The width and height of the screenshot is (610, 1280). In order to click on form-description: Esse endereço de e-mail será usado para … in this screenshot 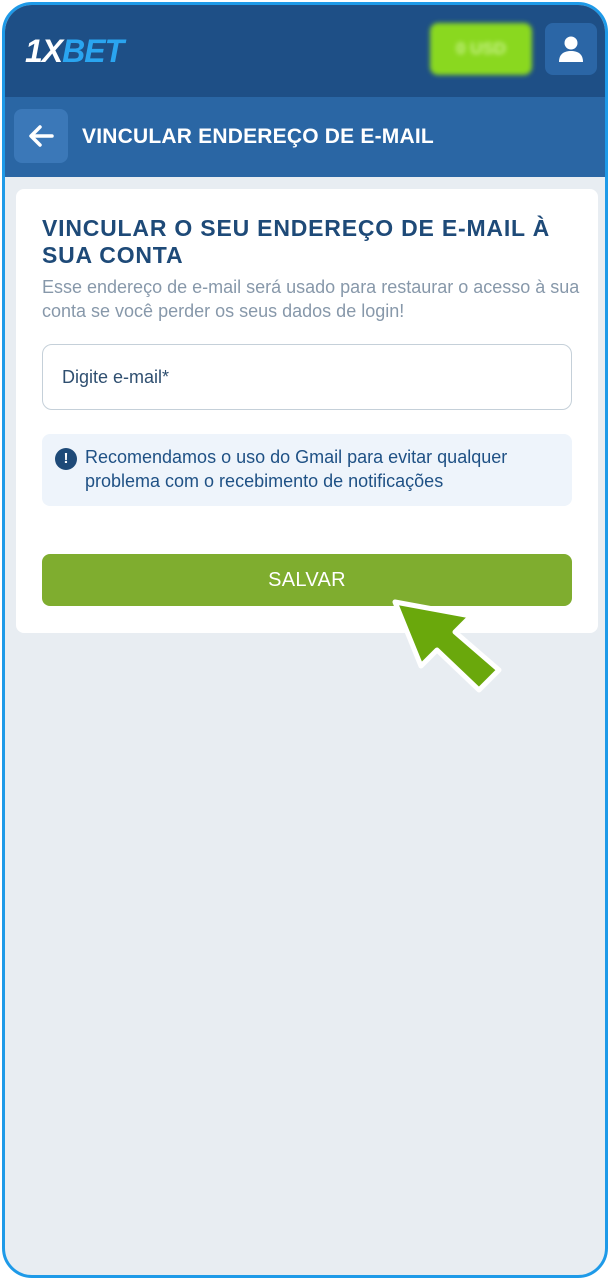, I will do `click(311, 299)`.